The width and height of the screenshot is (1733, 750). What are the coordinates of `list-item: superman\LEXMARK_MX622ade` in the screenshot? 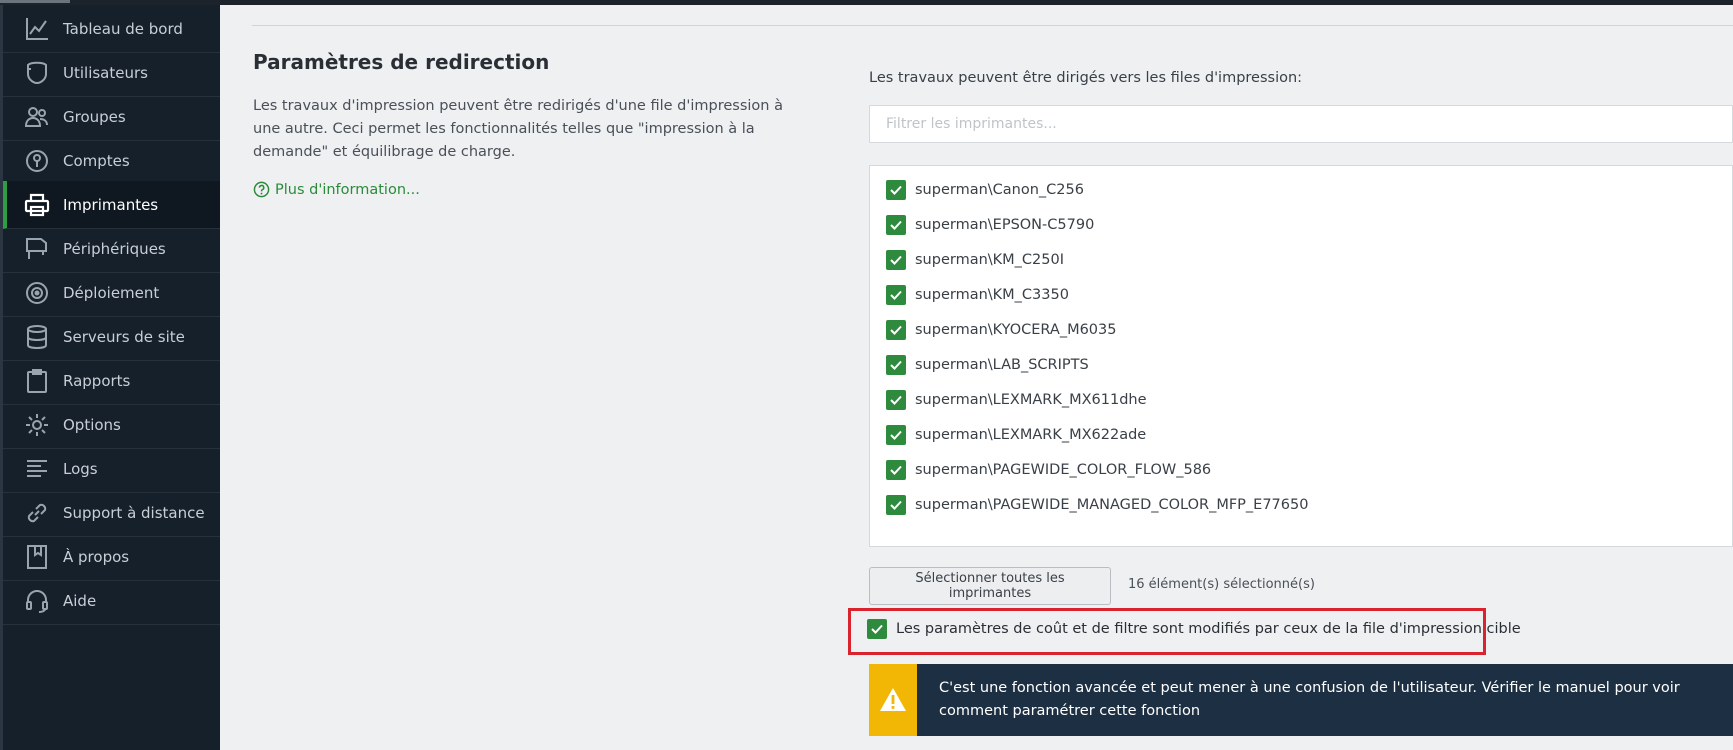 It's located at (1016, 435).